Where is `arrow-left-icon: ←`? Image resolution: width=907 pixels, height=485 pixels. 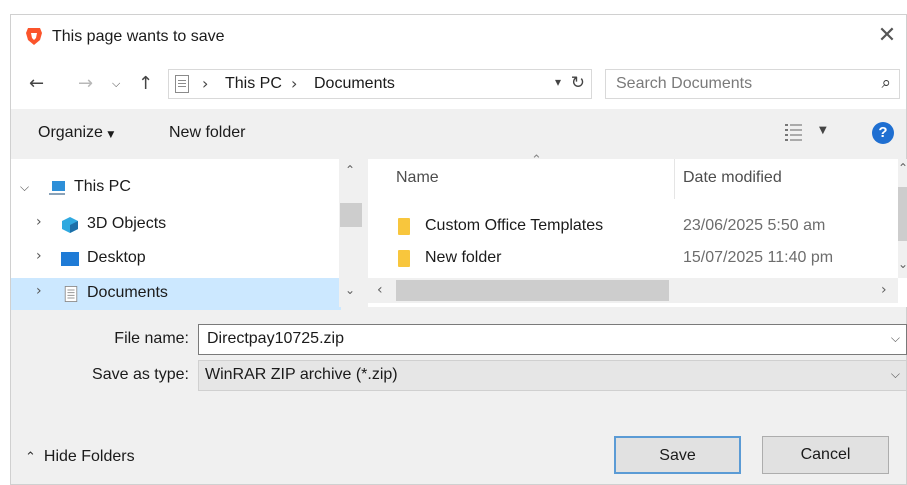
arrow-left-icon: ← is located at coordinates (36, 83).